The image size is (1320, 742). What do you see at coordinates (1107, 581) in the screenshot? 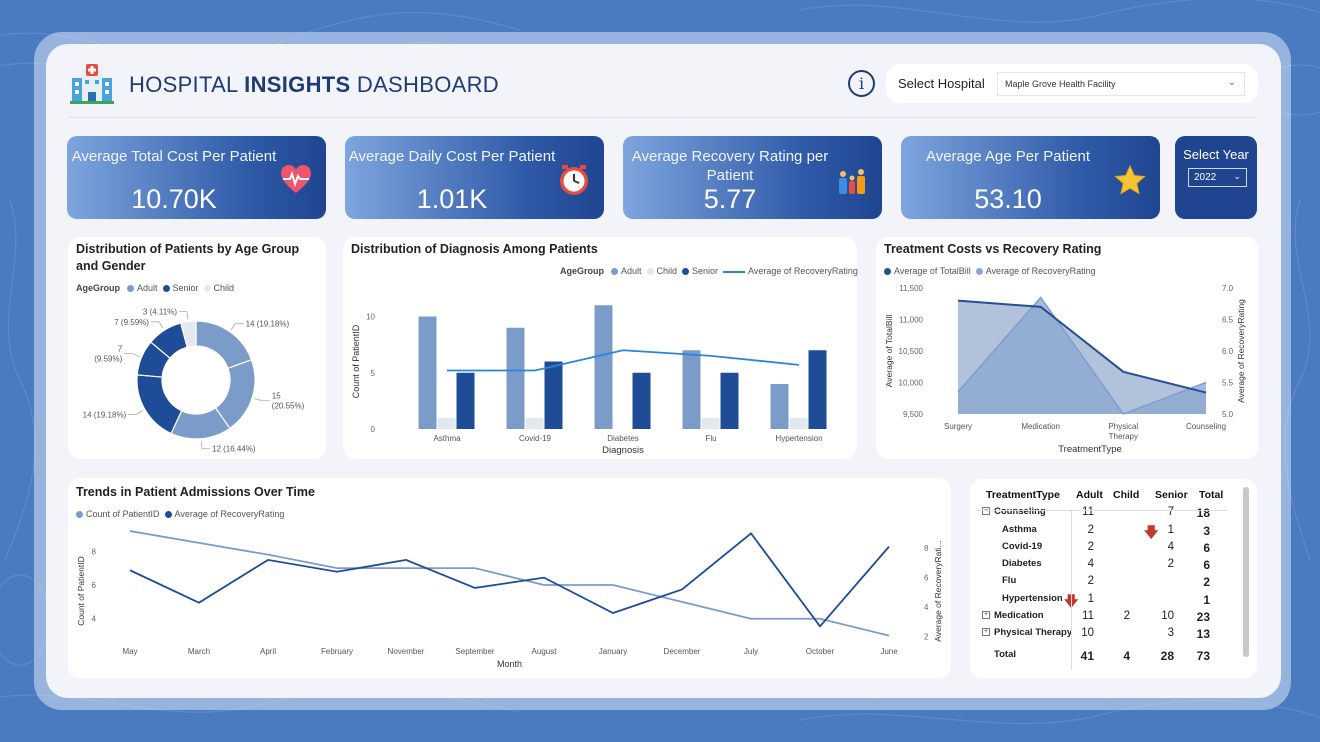
I see `table-row: Flu 2 2` at bounding box center [1107, 581].